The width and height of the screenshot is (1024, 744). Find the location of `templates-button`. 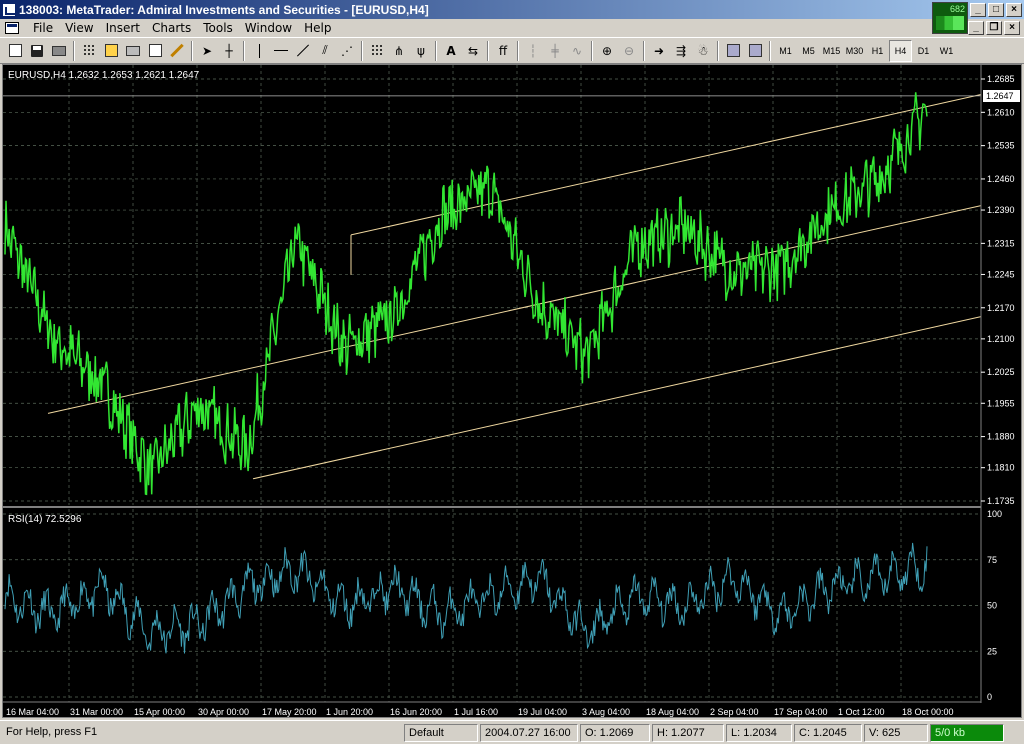

templates-button is located at coordinates (755, 51).